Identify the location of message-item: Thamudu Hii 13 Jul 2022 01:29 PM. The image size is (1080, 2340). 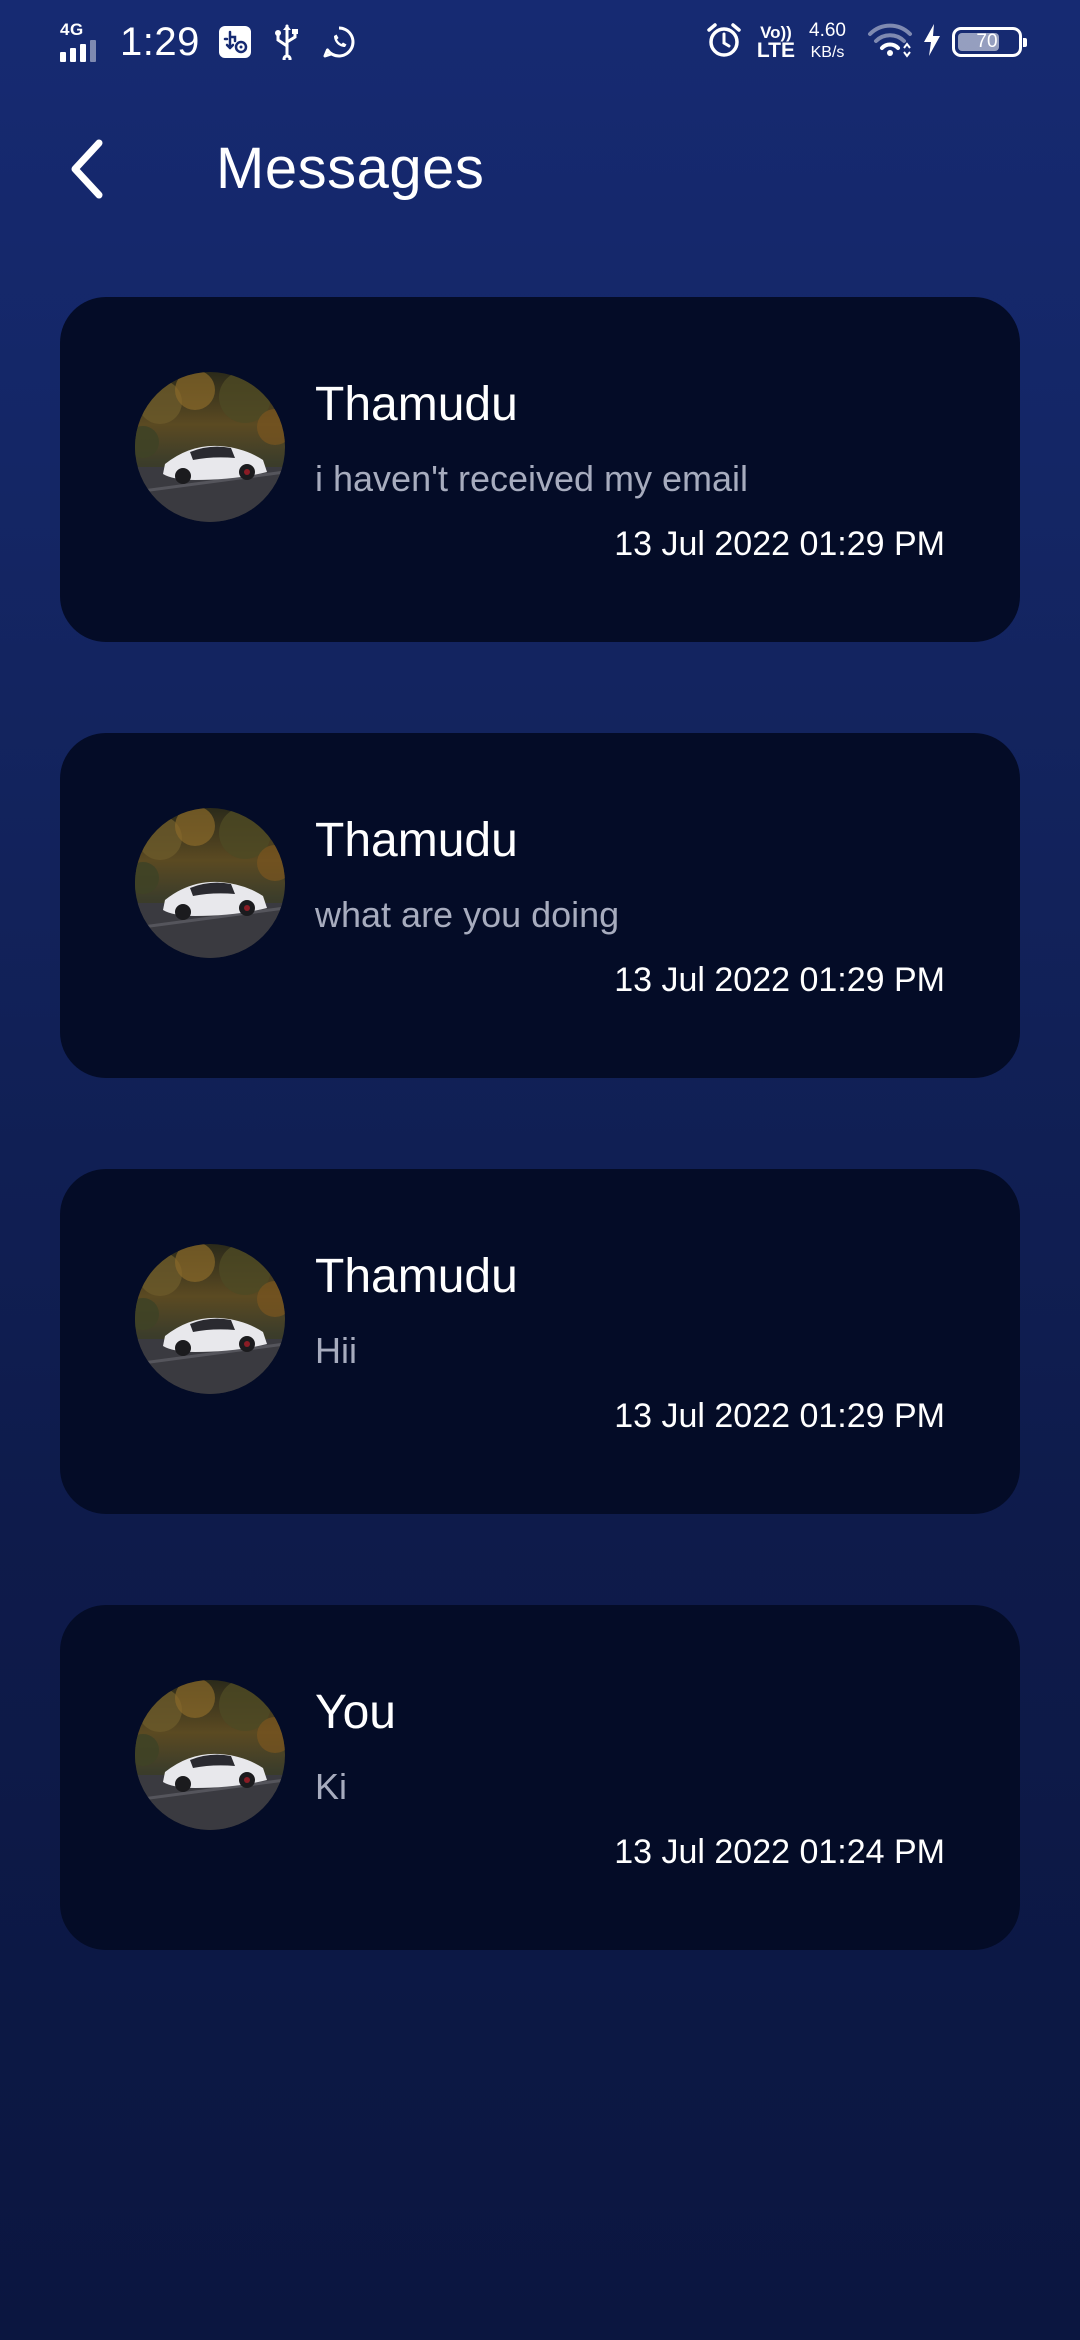
(540, 1341).